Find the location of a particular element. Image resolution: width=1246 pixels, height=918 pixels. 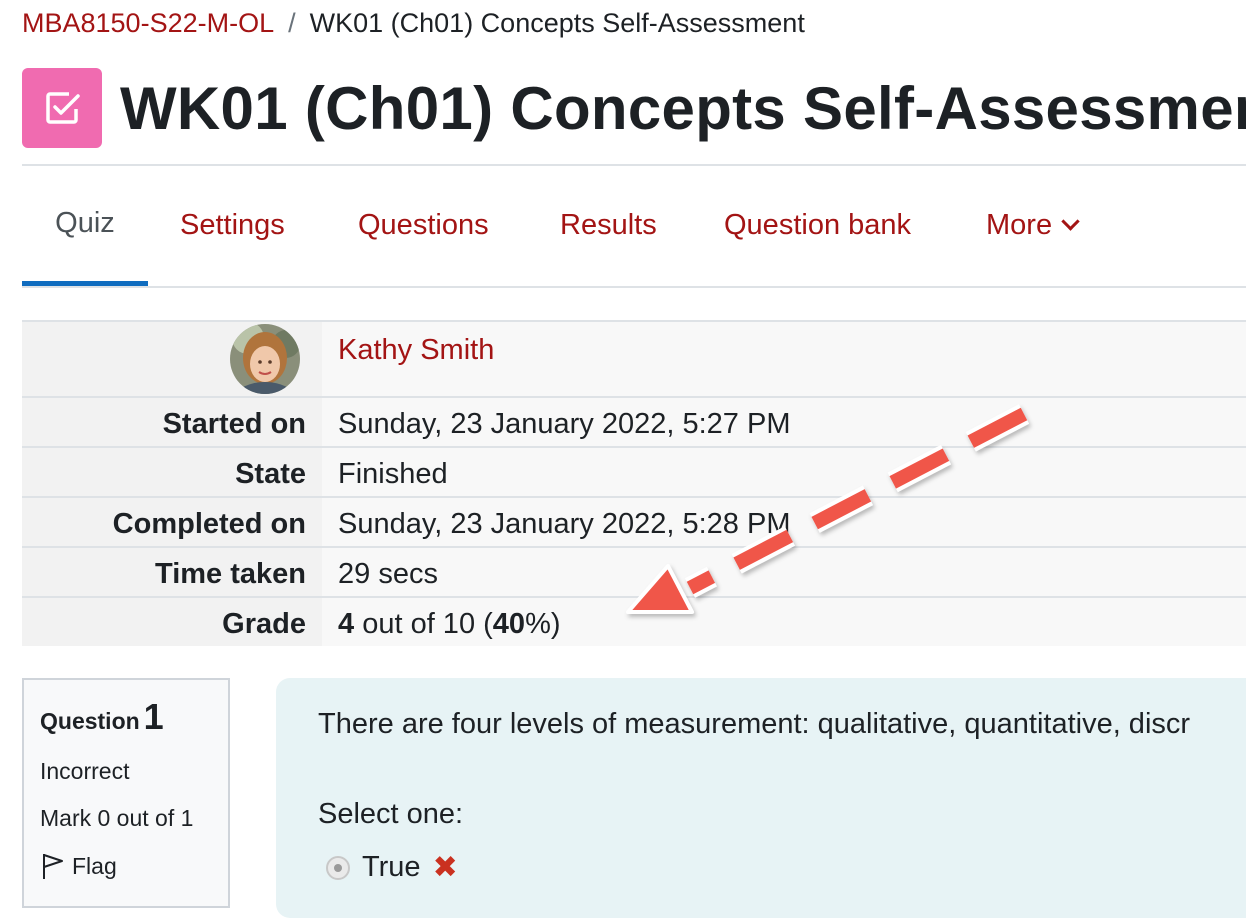

grade-score: 4 is located at coordinates (346, 624).